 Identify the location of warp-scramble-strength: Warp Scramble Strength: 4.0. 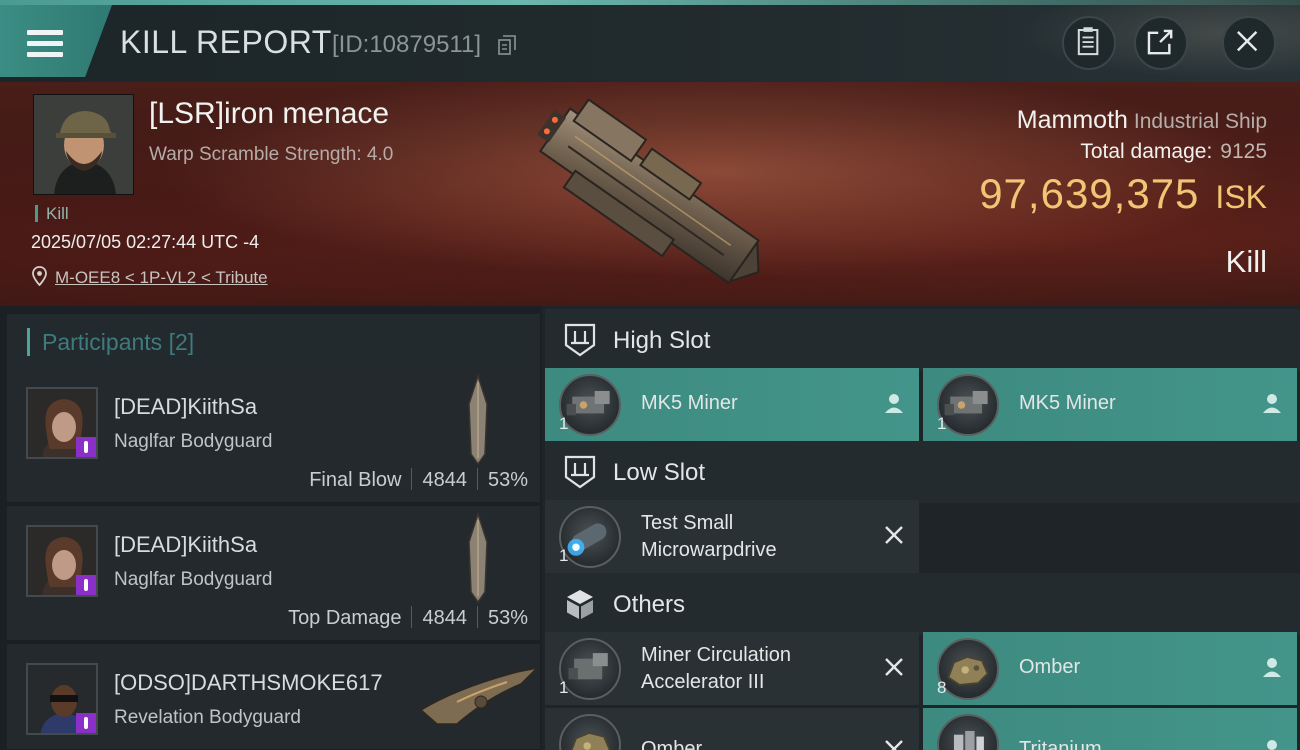
(271, 154).